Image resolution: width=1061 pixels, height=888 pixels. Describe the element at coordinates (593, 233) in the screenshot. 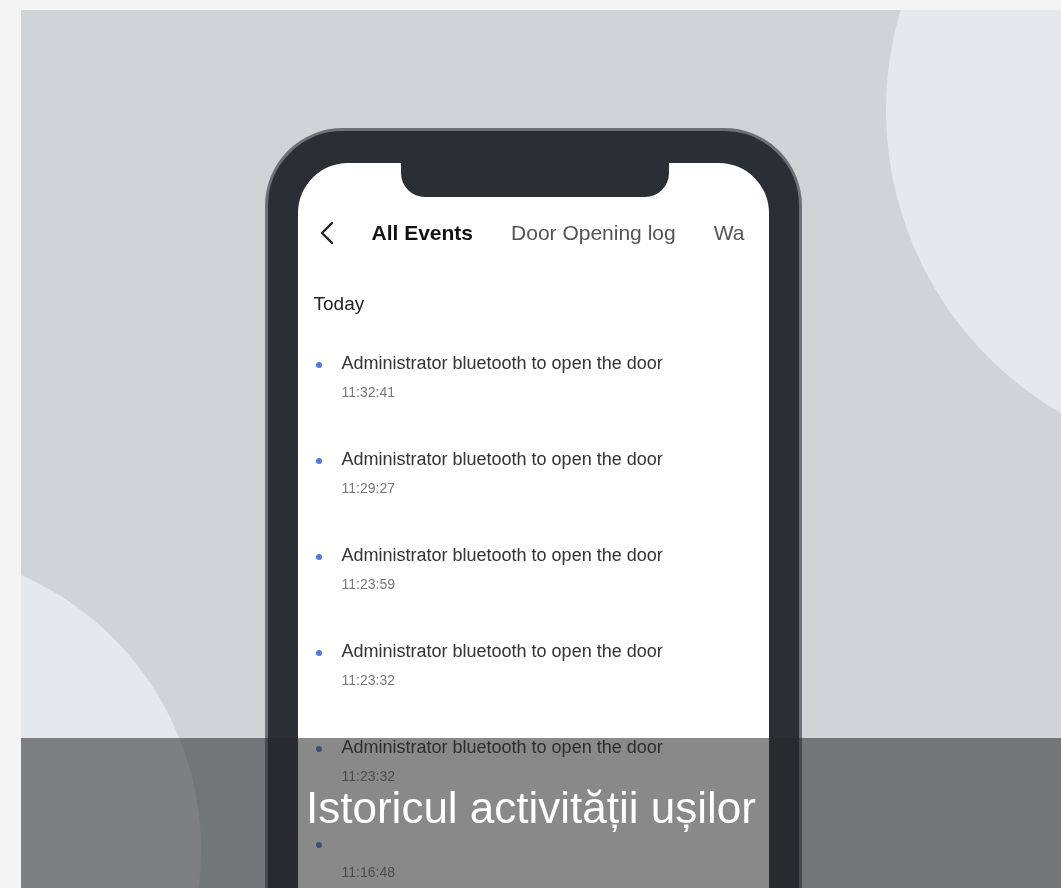

I see `tab: Door Opening log` at that location.